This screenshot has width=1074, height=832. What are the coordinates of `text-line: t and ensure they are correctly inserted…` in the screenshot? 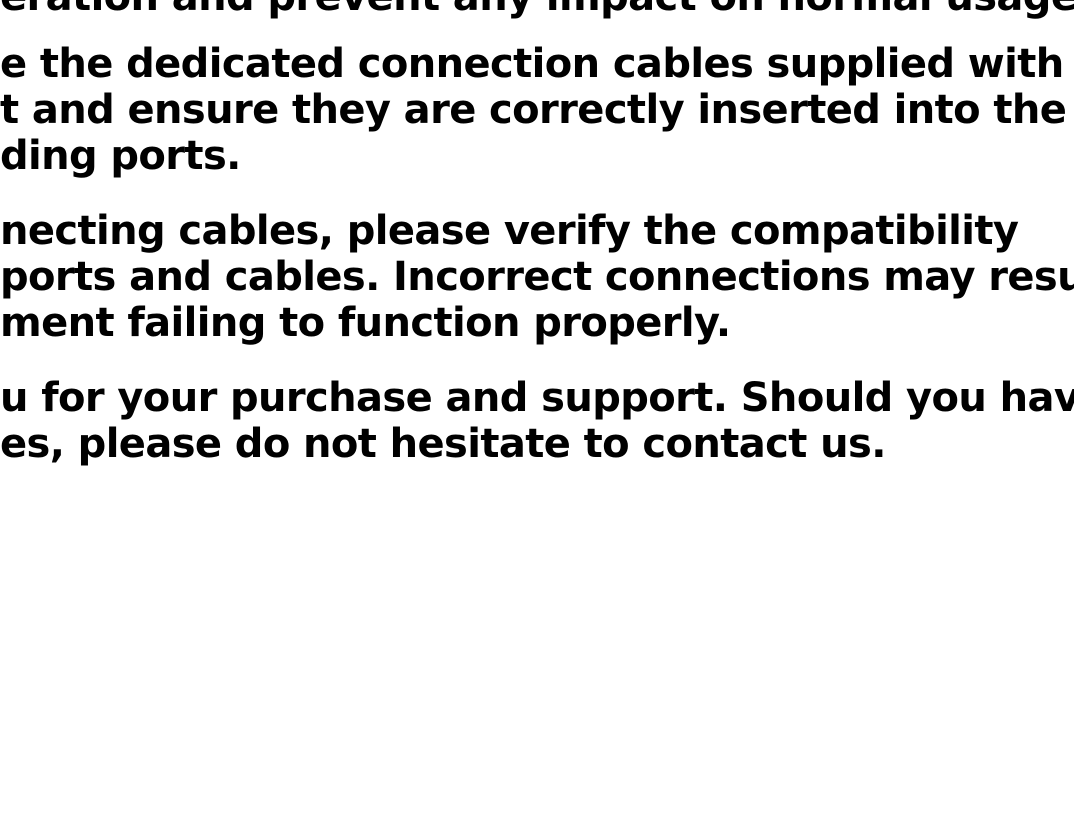 It's located at (533, 110).